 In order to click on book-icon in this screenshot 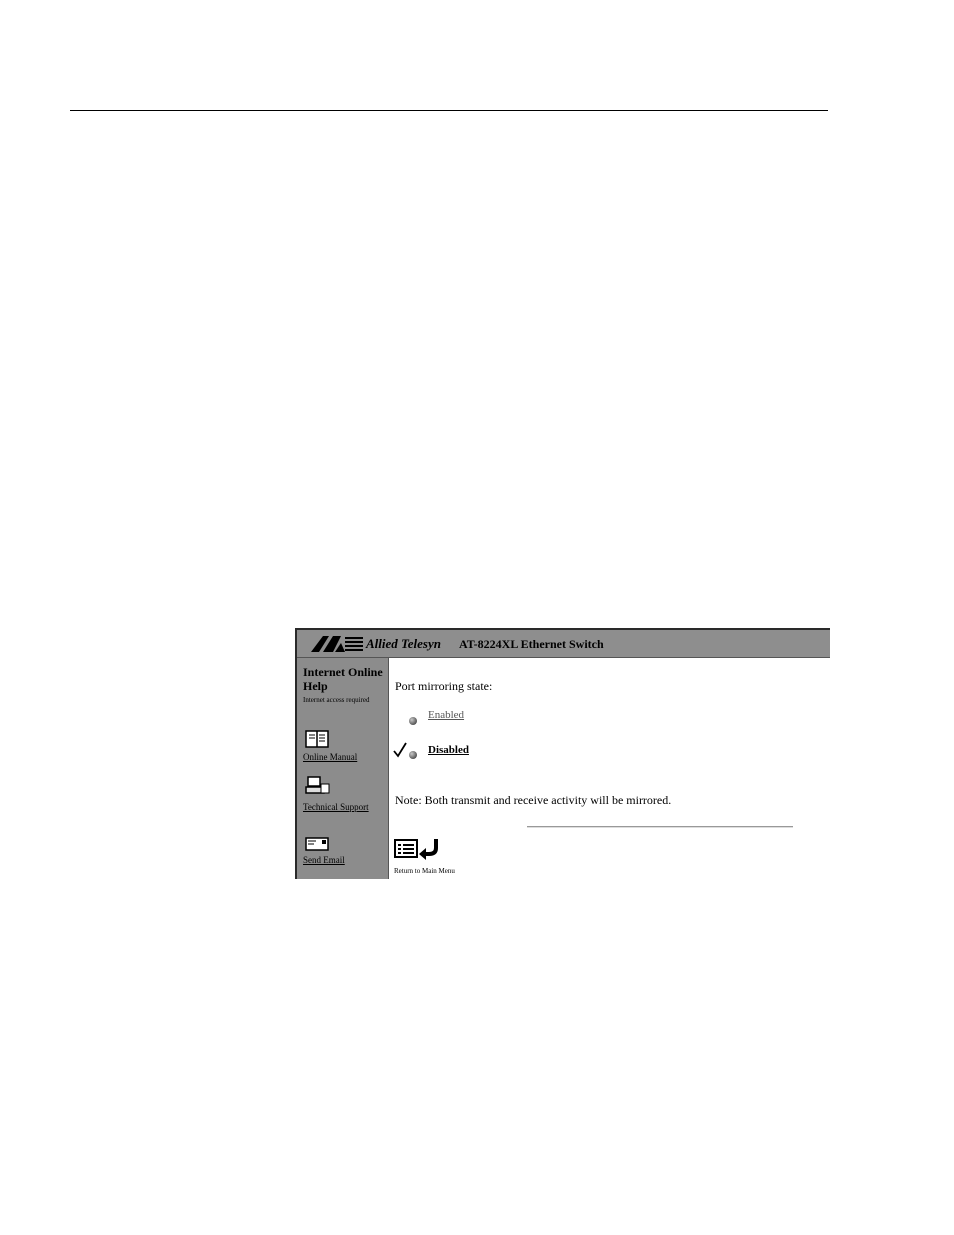, I will do `click(318, 739)`.